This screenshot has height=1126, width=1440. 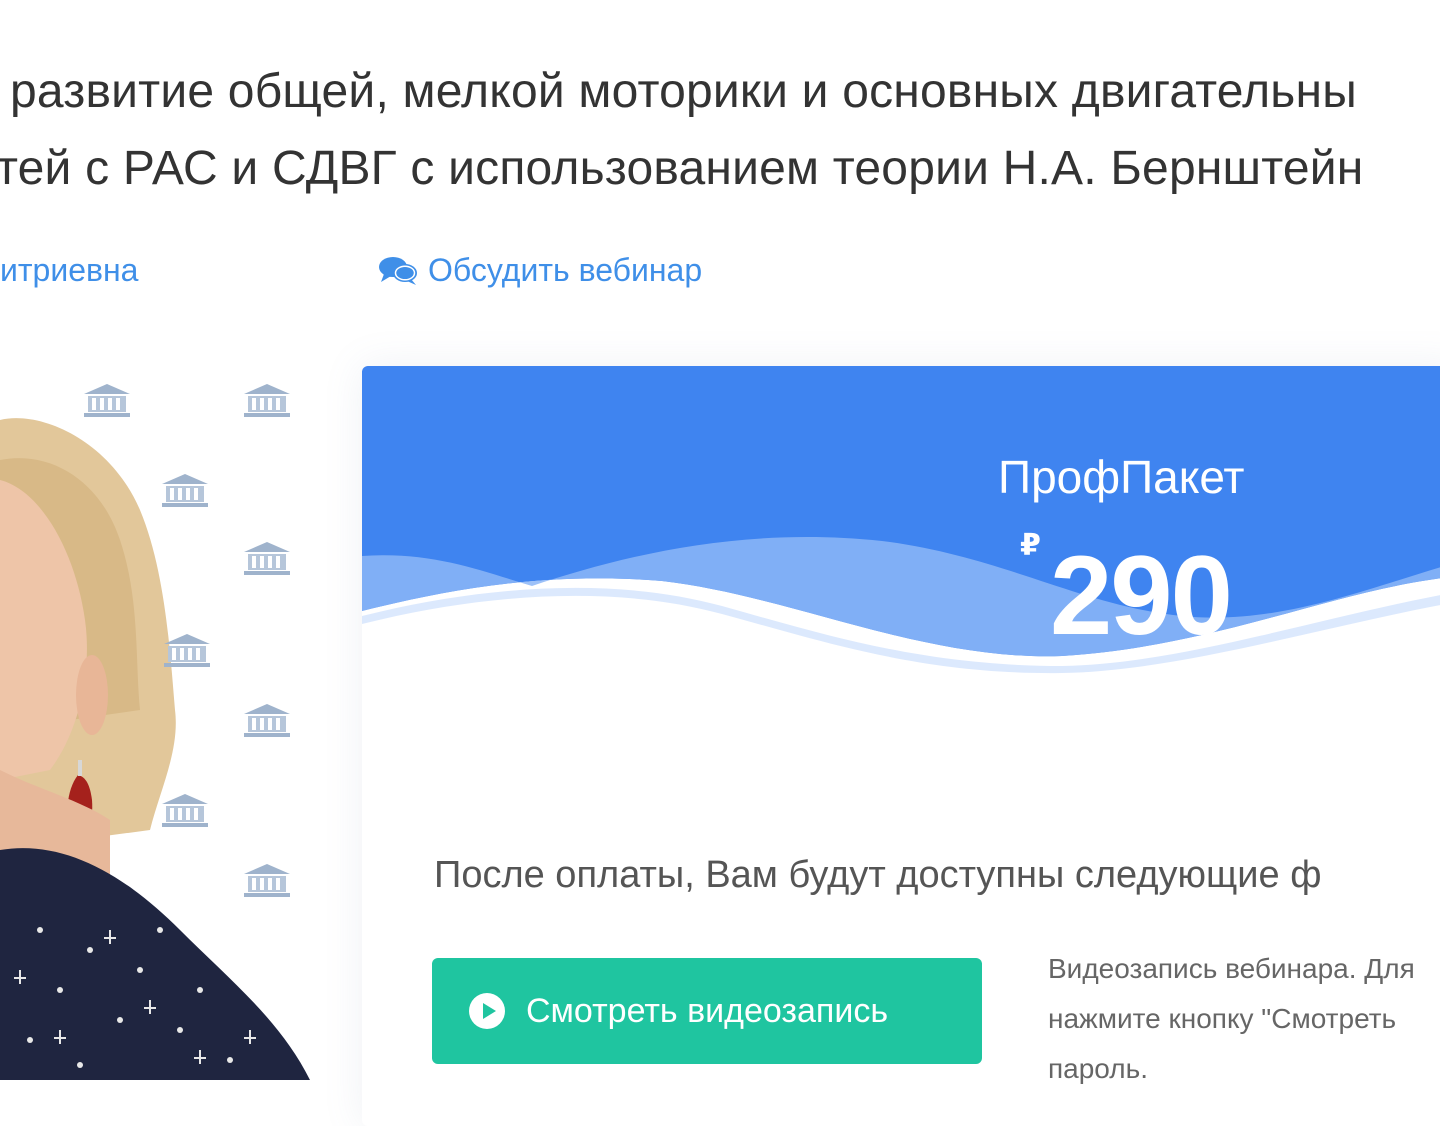 I want to click on watch-desc-line: нажмите кнопку "Смотреть, so click(x=1222, y=1018).